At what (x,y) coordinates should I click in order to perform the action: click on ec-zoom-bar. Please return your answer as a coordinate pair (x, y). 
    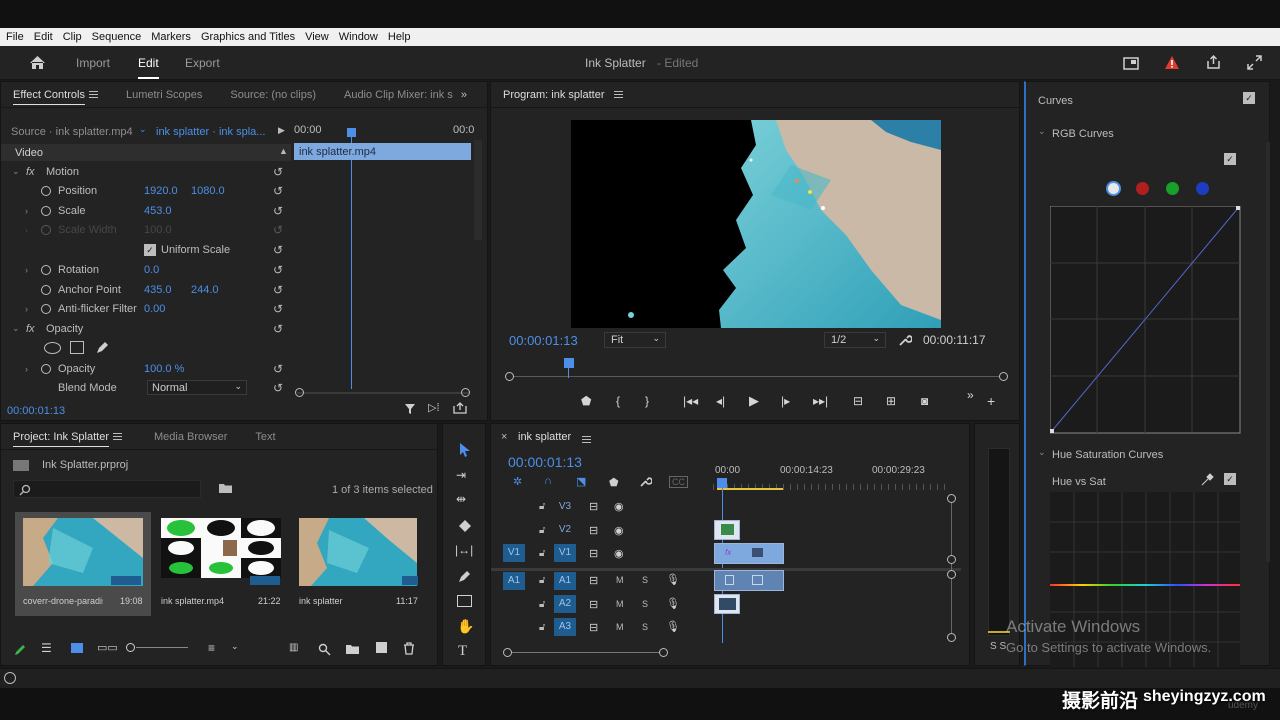
    Looking at the image, I should click on (383, 393).